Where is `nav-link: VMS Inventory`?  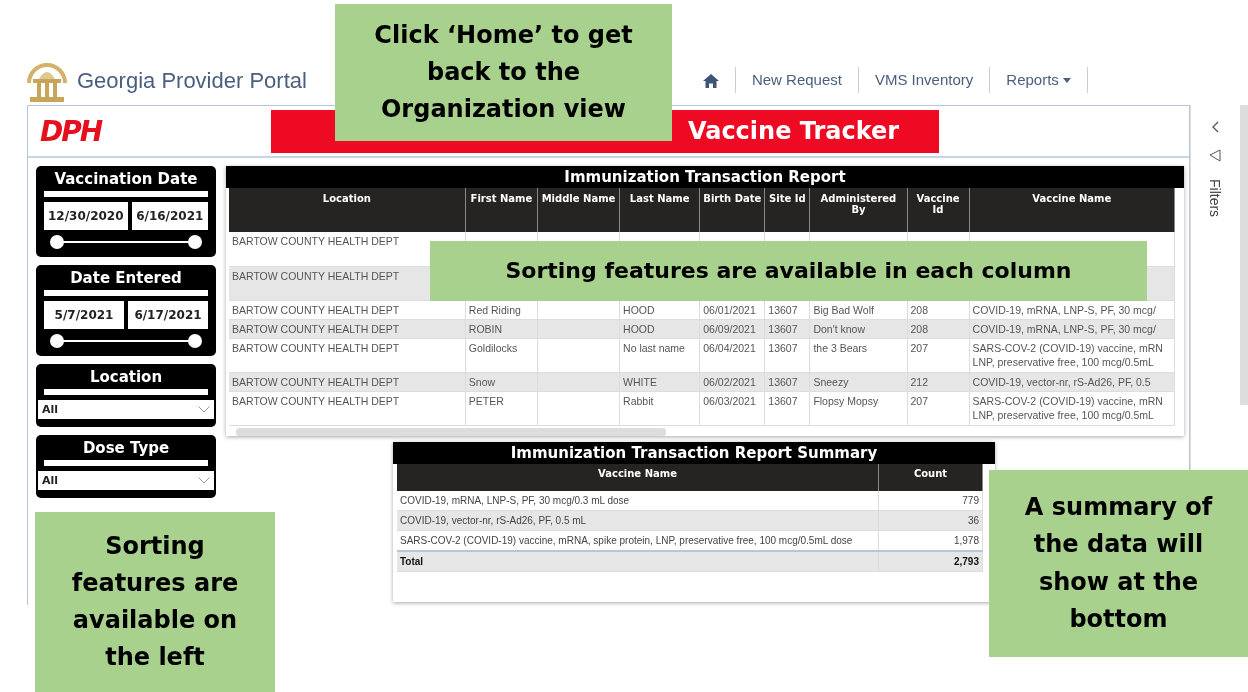
nav-link: VMS Inventory is located at coordinates (924, 80).